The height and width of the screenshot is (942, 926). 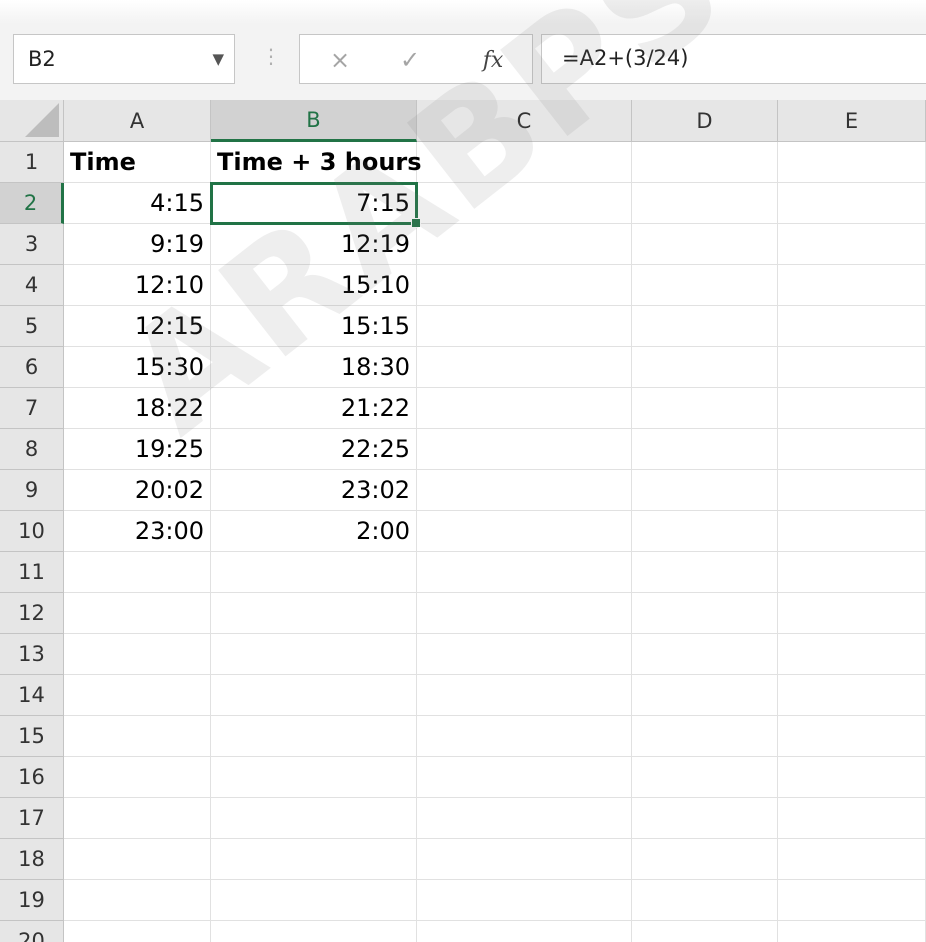 What do you see at coordinates (524, 285) in the screenshot?
I see `cell-c4` at bounding box center [524, 285].